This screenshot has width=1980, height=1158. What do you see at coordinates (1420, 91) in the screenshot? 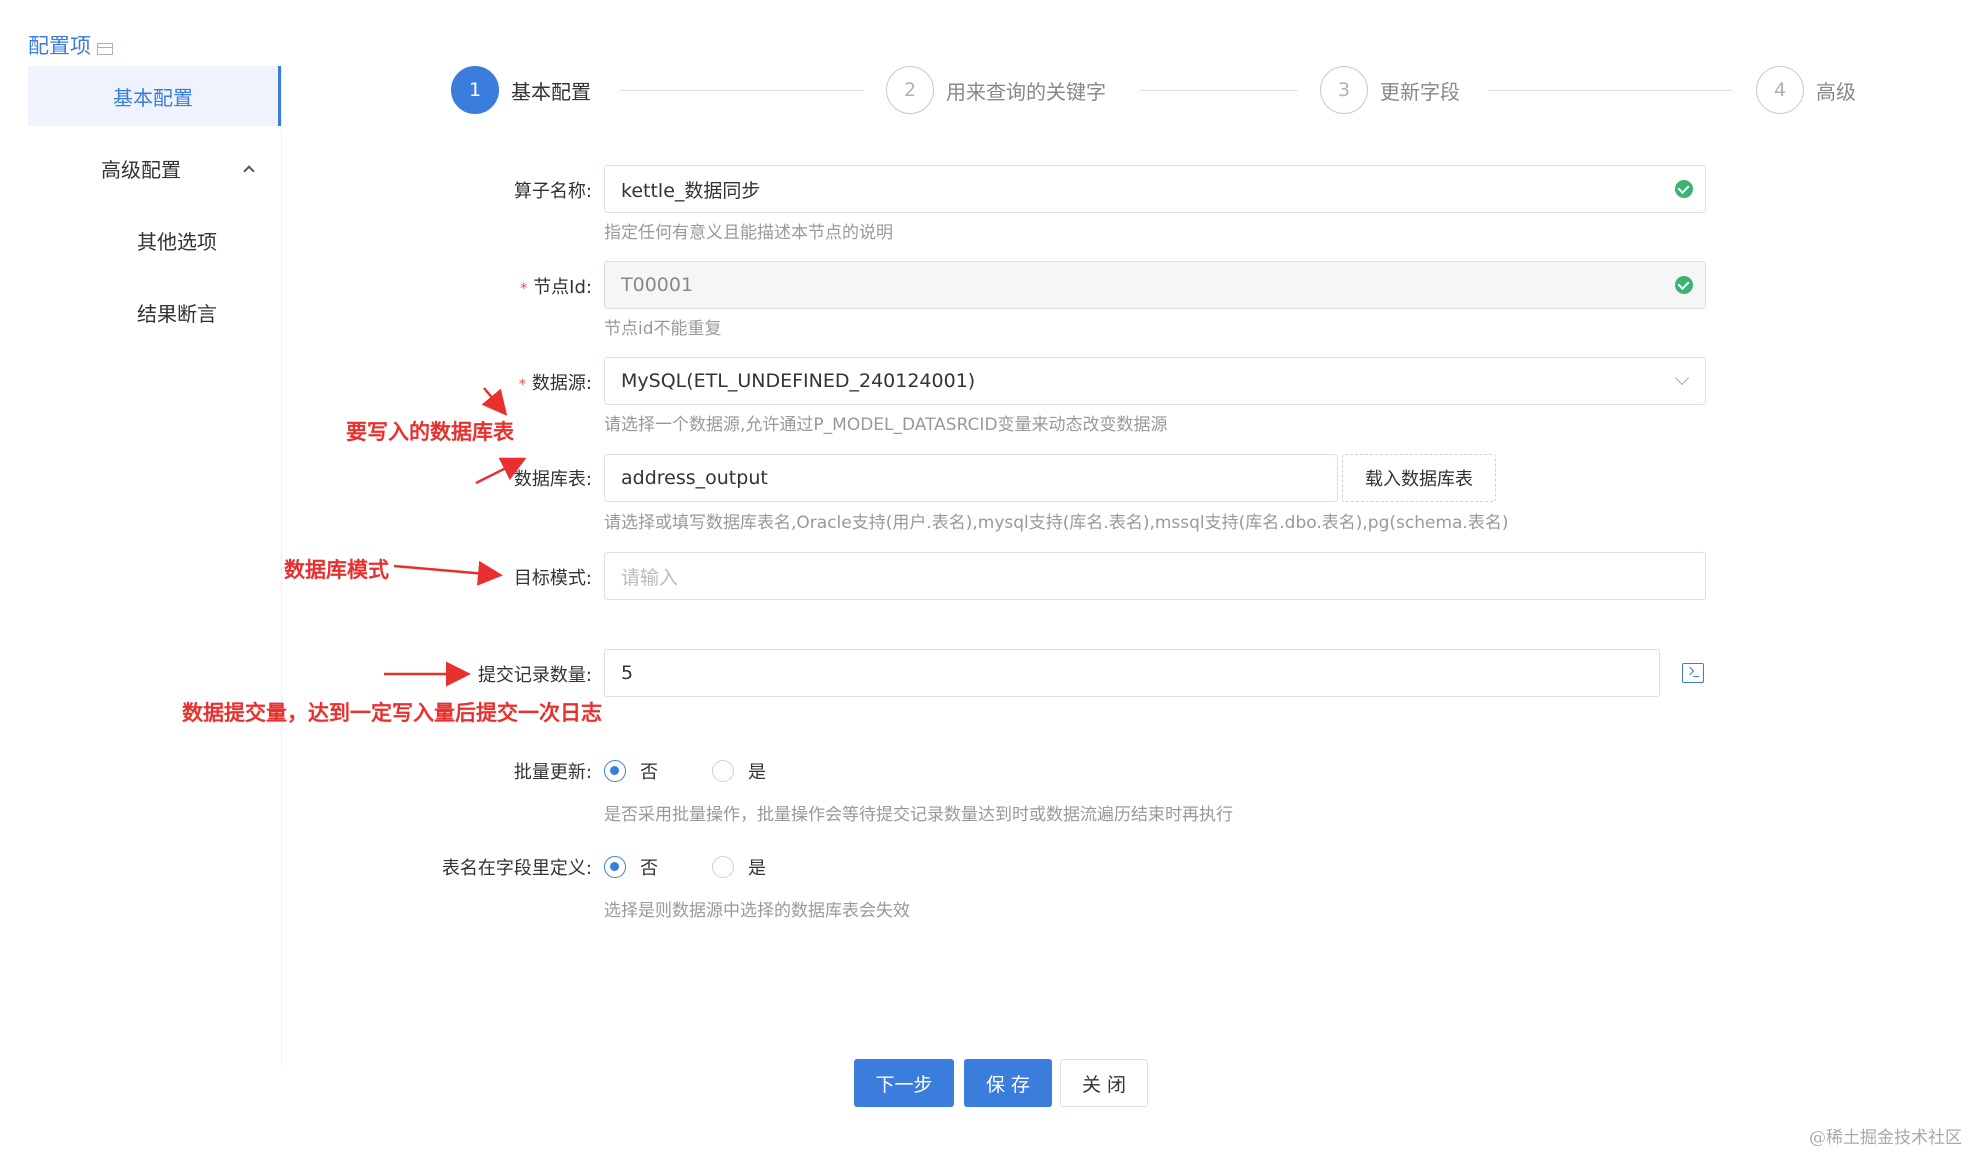
I see `step-label: 更新字段` at bounding box center [1420, 91].